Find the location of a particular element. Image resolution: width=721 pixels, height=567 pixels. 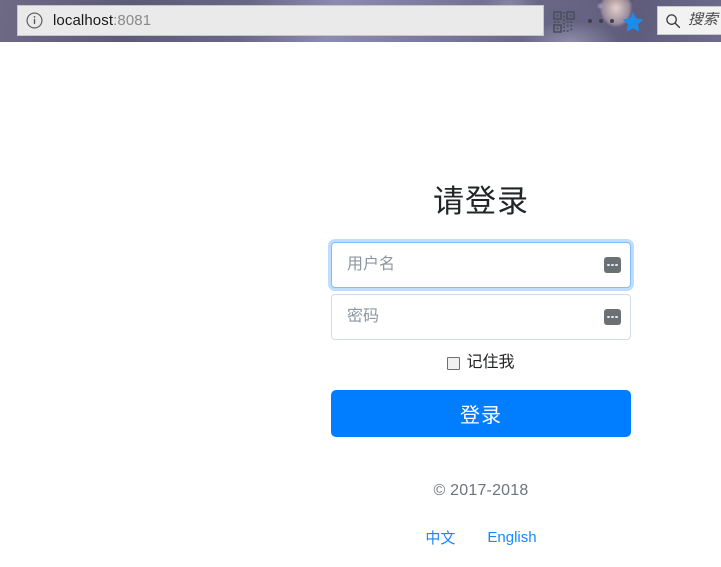

remember-me-label: 记住我 is located at coordinates (490, 363).